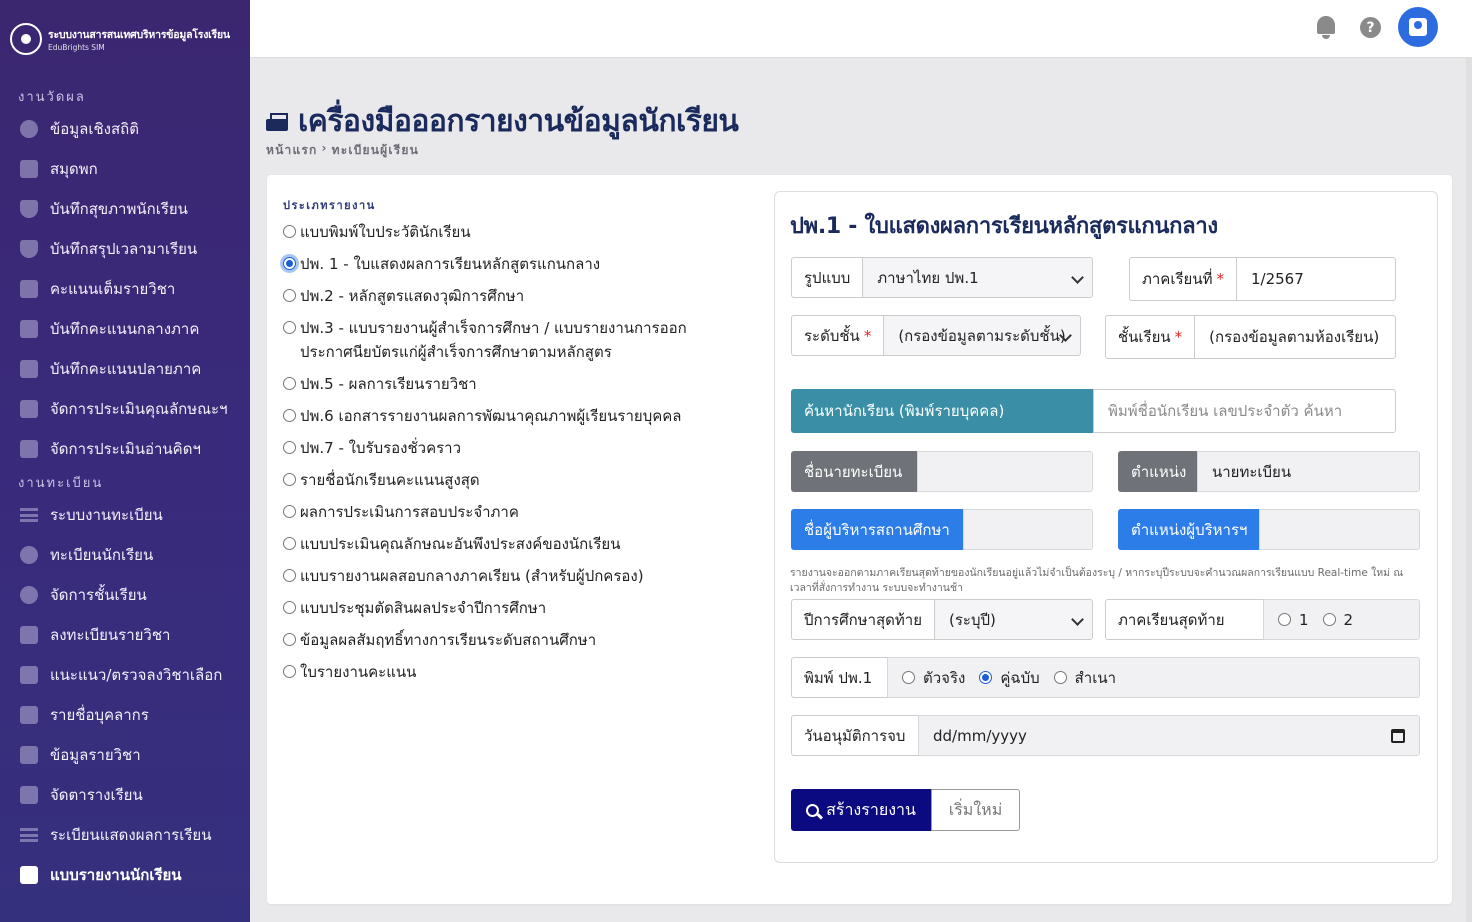 Image resolution: width=1472 pixels, height=922 pixels. Describe the element at coordinates (125, 129) in the screenshot. I see `sidebar-item-statistics: ข้อมูลเชิงสถิติ` at that location.